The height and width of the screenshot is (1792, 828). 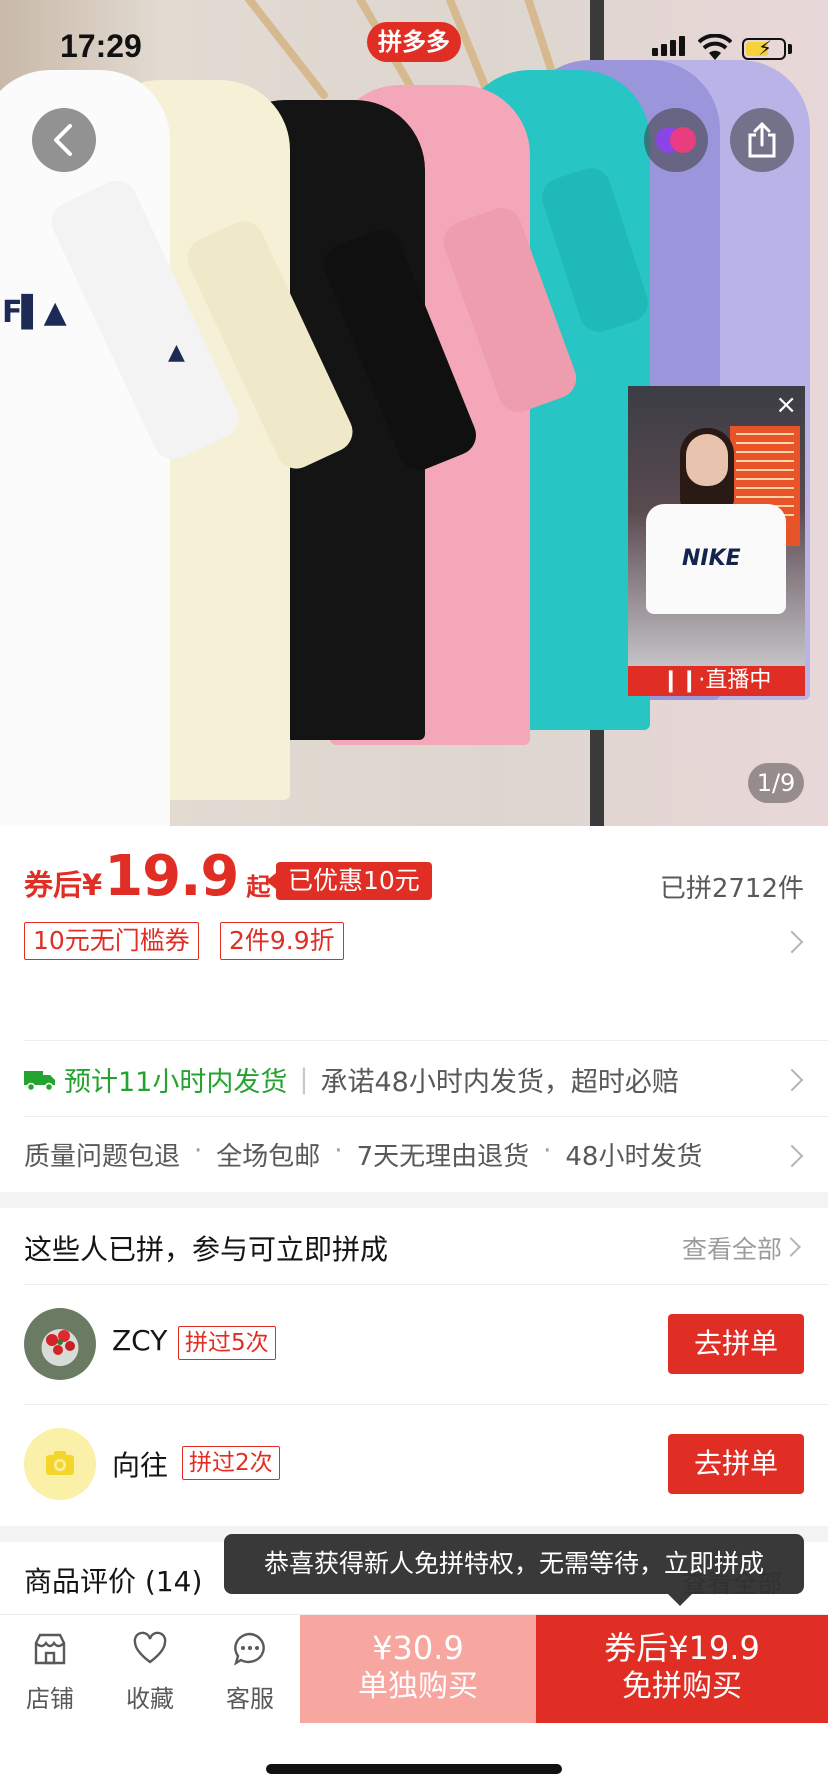 What do you see at coordinates (414, 1769) in the screenshot?
I see `home-indicator` at bounding box center [414, 1769].